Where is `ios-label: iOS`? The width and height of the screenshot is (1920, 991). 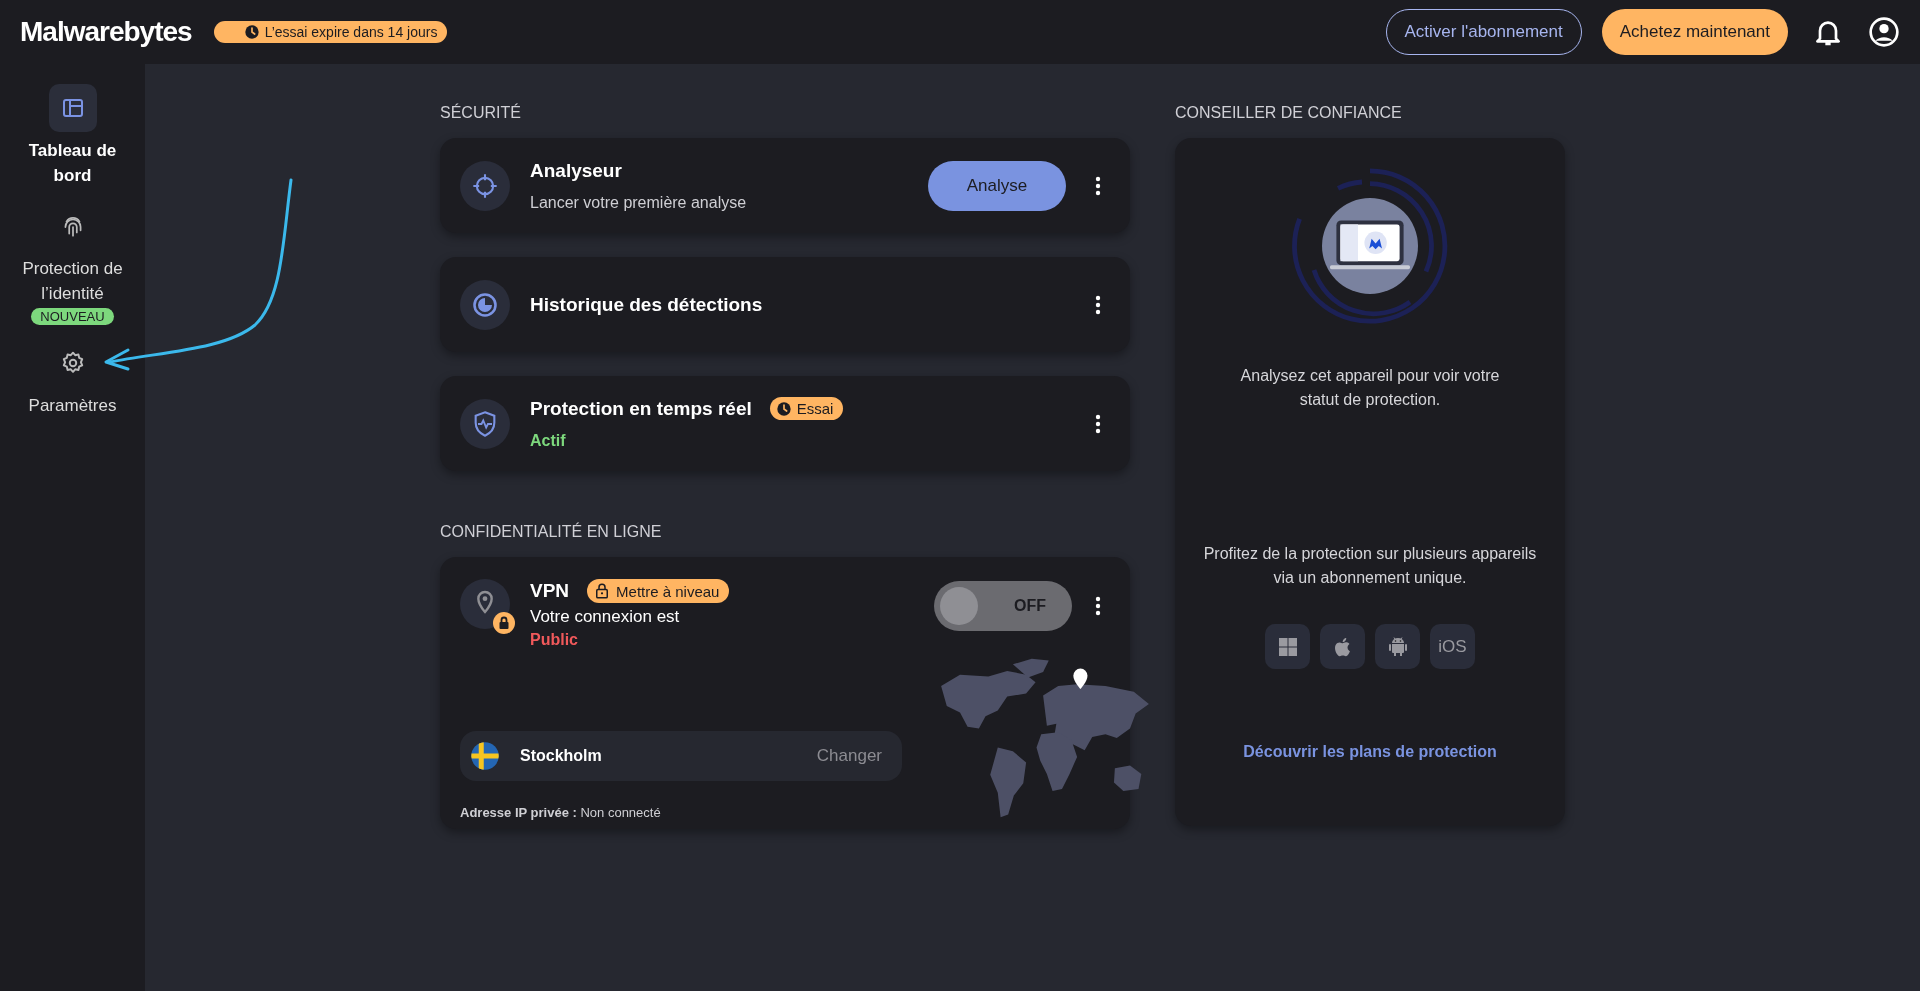 ios-label: iOS is located at coordinates (1452, 646).